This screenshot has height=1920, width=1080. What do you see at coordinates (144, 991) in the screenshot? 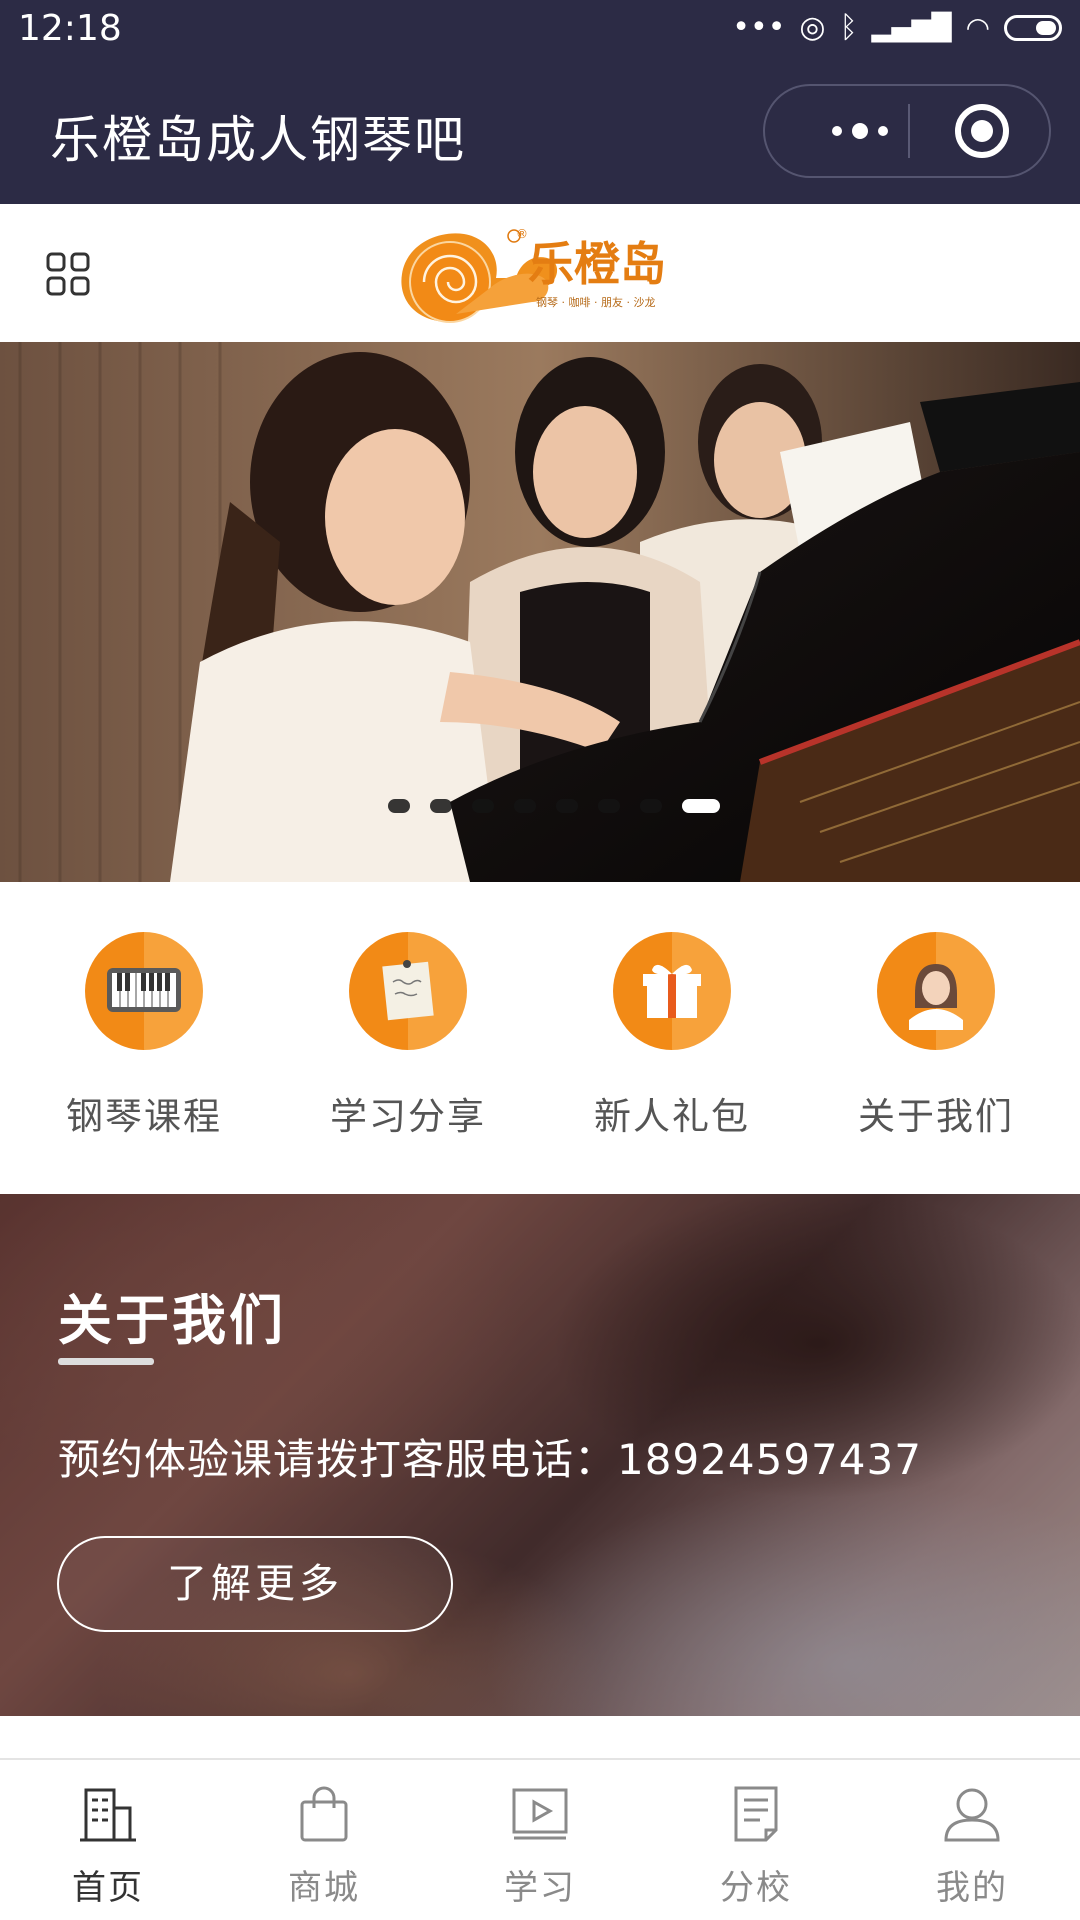
I see `piano-keys-icon` at bounding box center [144, 991].